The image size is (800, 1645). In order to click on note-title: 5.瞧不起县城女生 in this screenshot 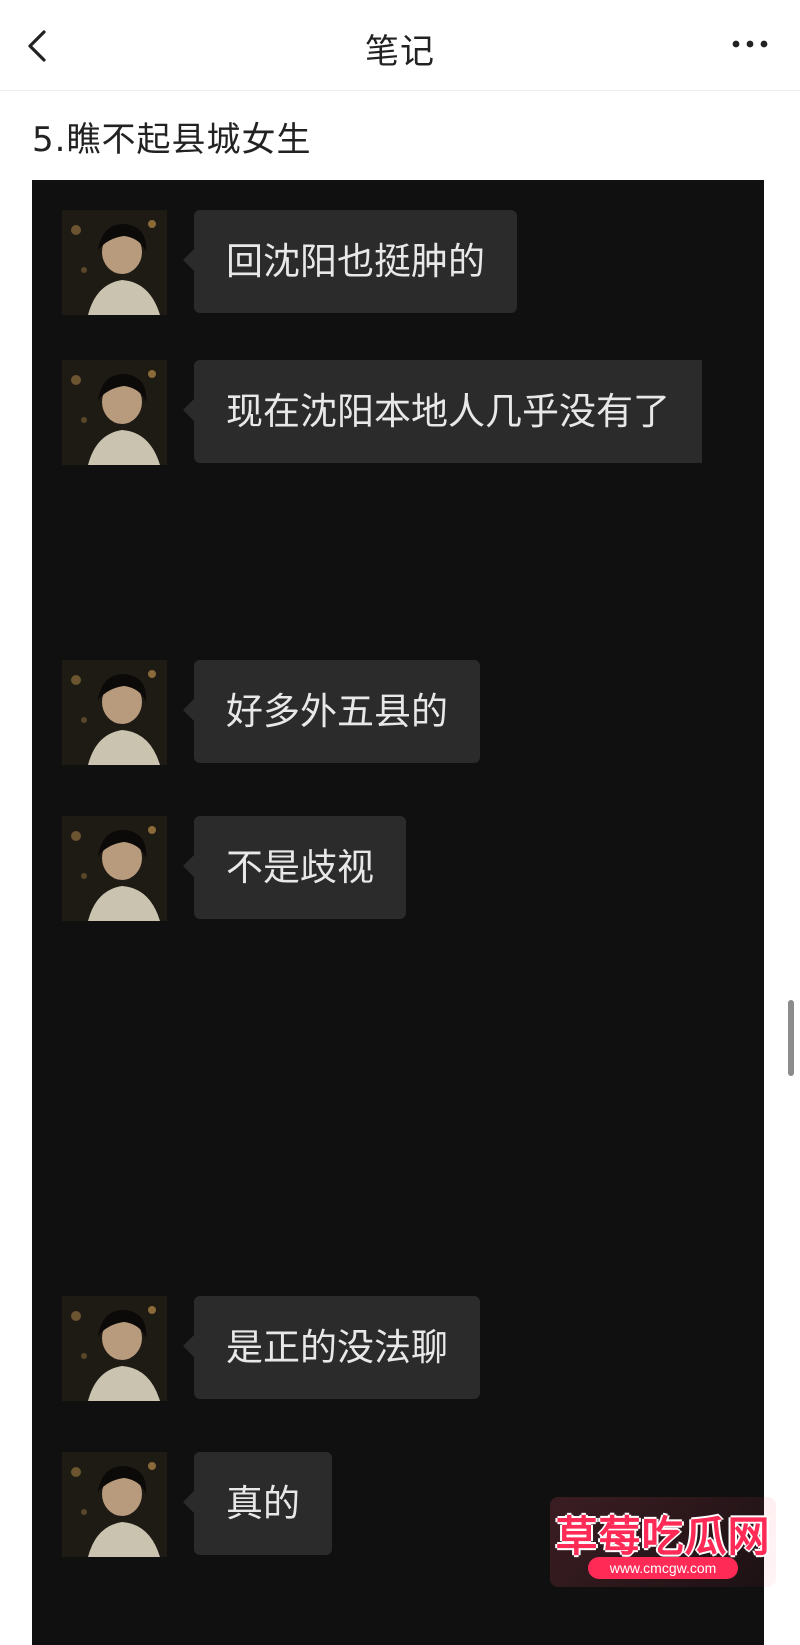, I will do `click(172, 140)`.